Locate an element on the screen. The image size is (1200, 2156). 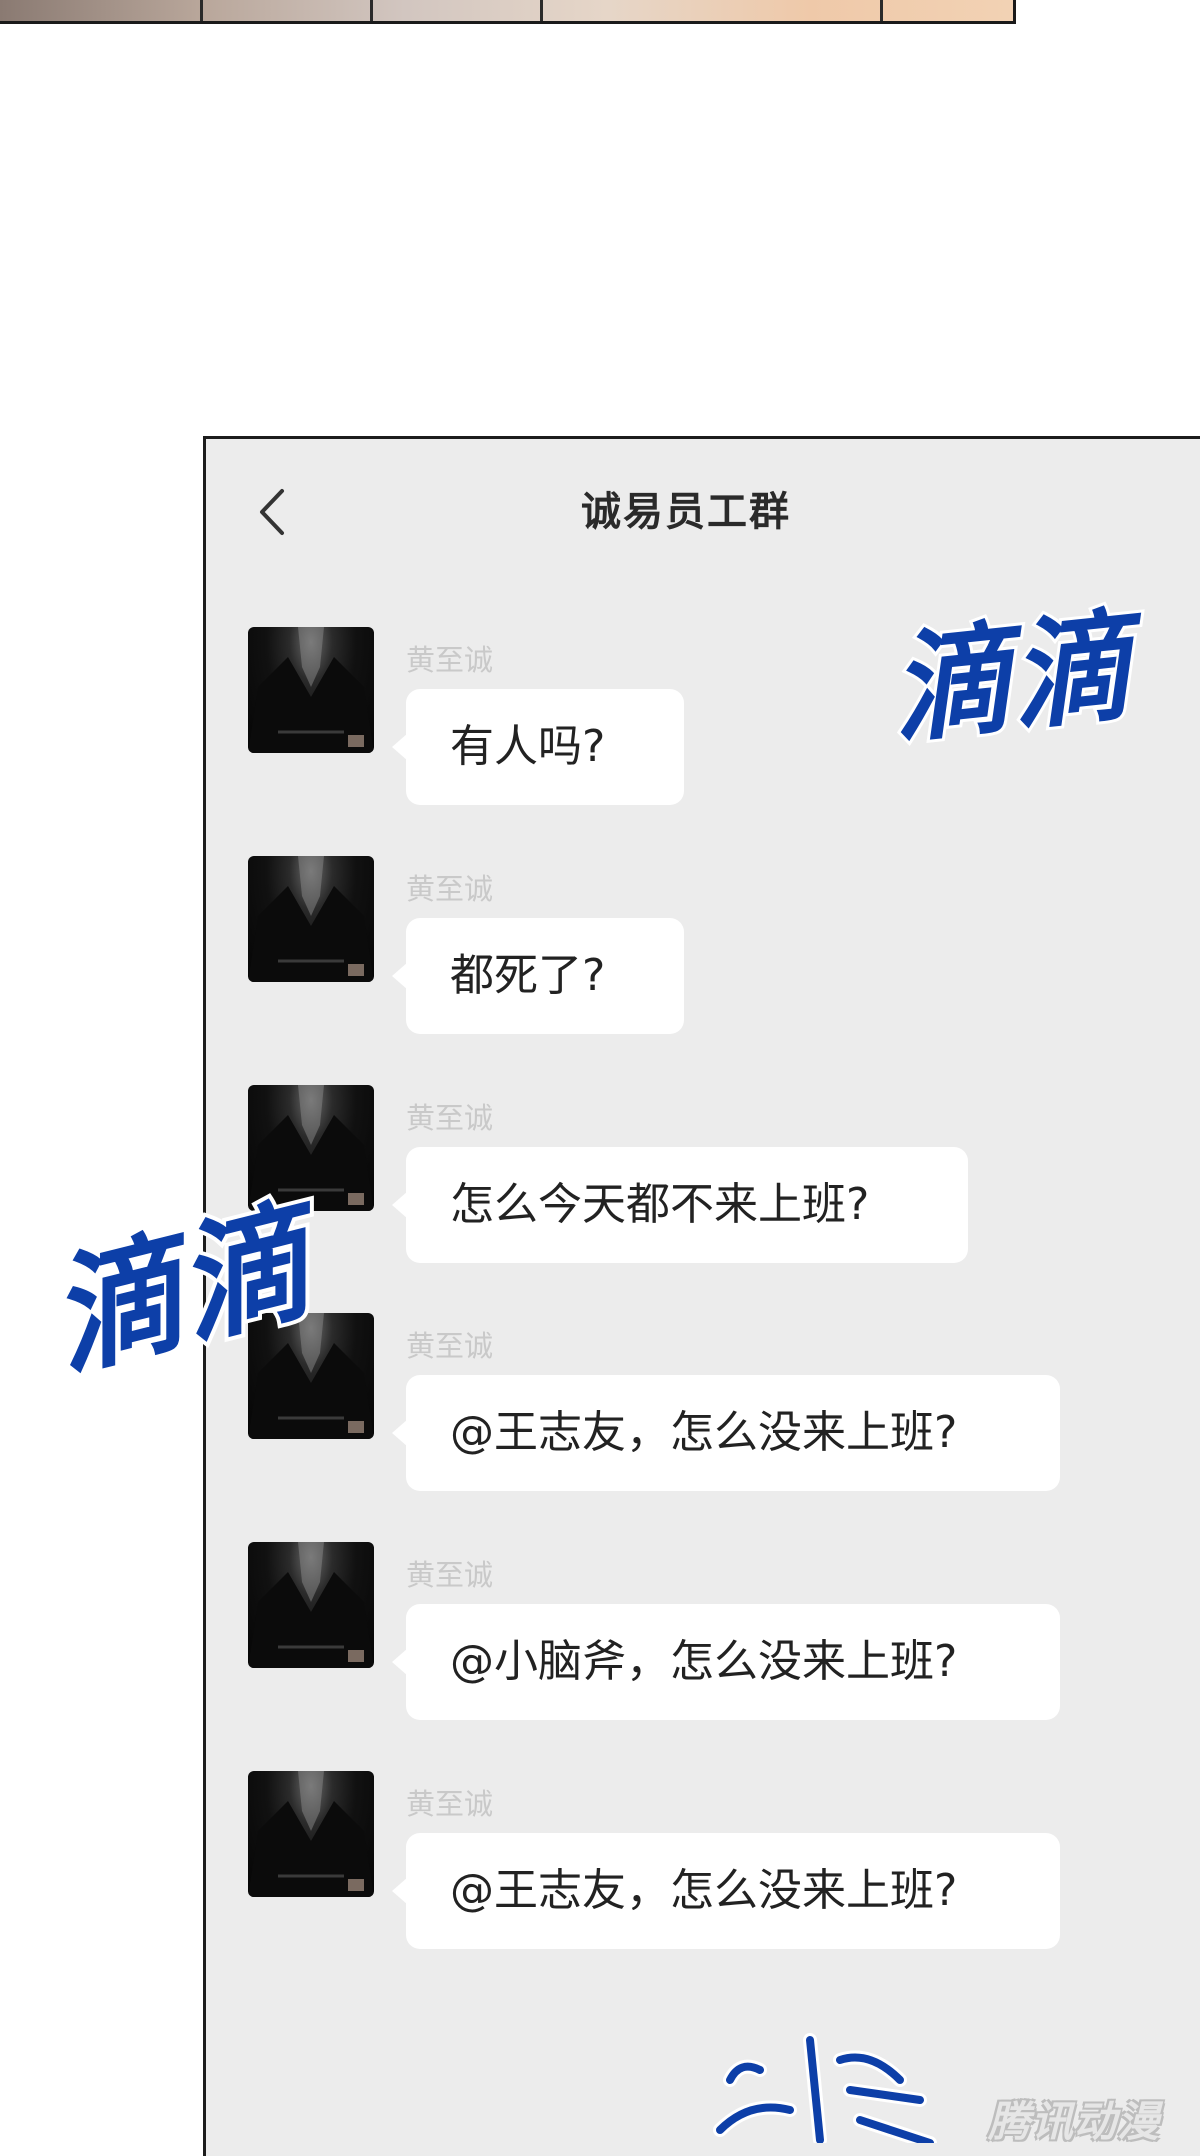
chat-header: 诚易员工群 is located at coordinates (703, 506).